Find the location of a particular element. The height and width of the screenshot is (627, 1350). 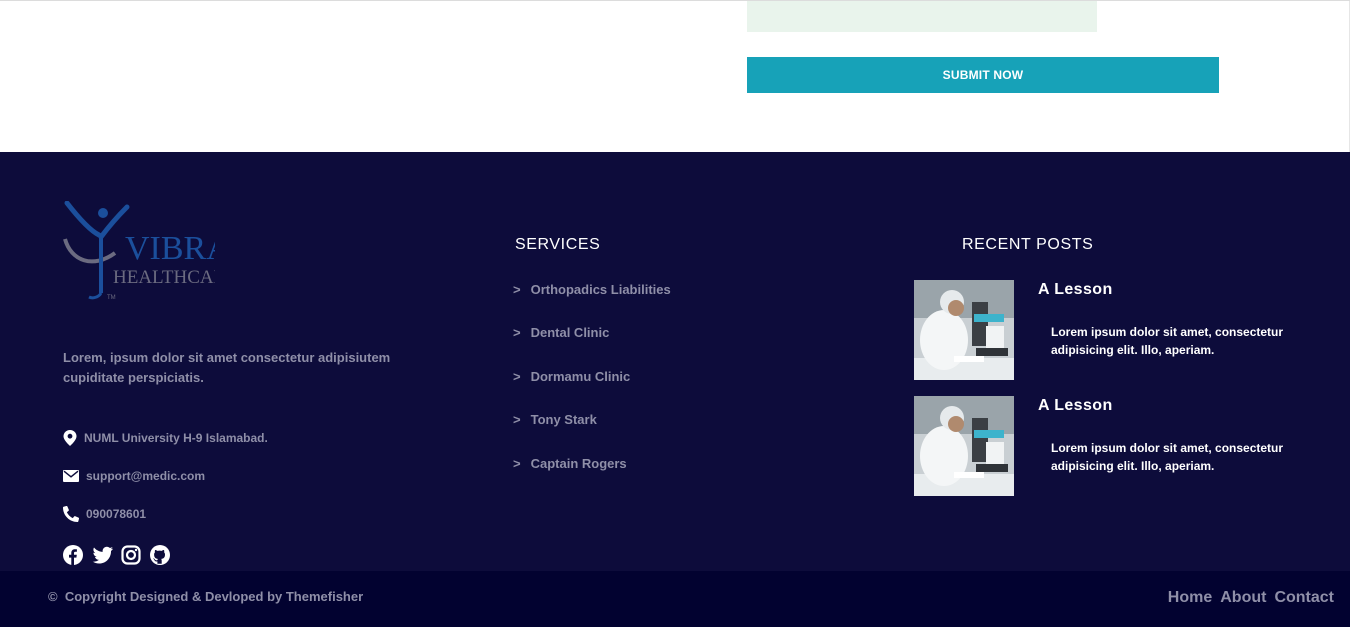

phone-row: 090078601 is located at coordinates (104, 514).